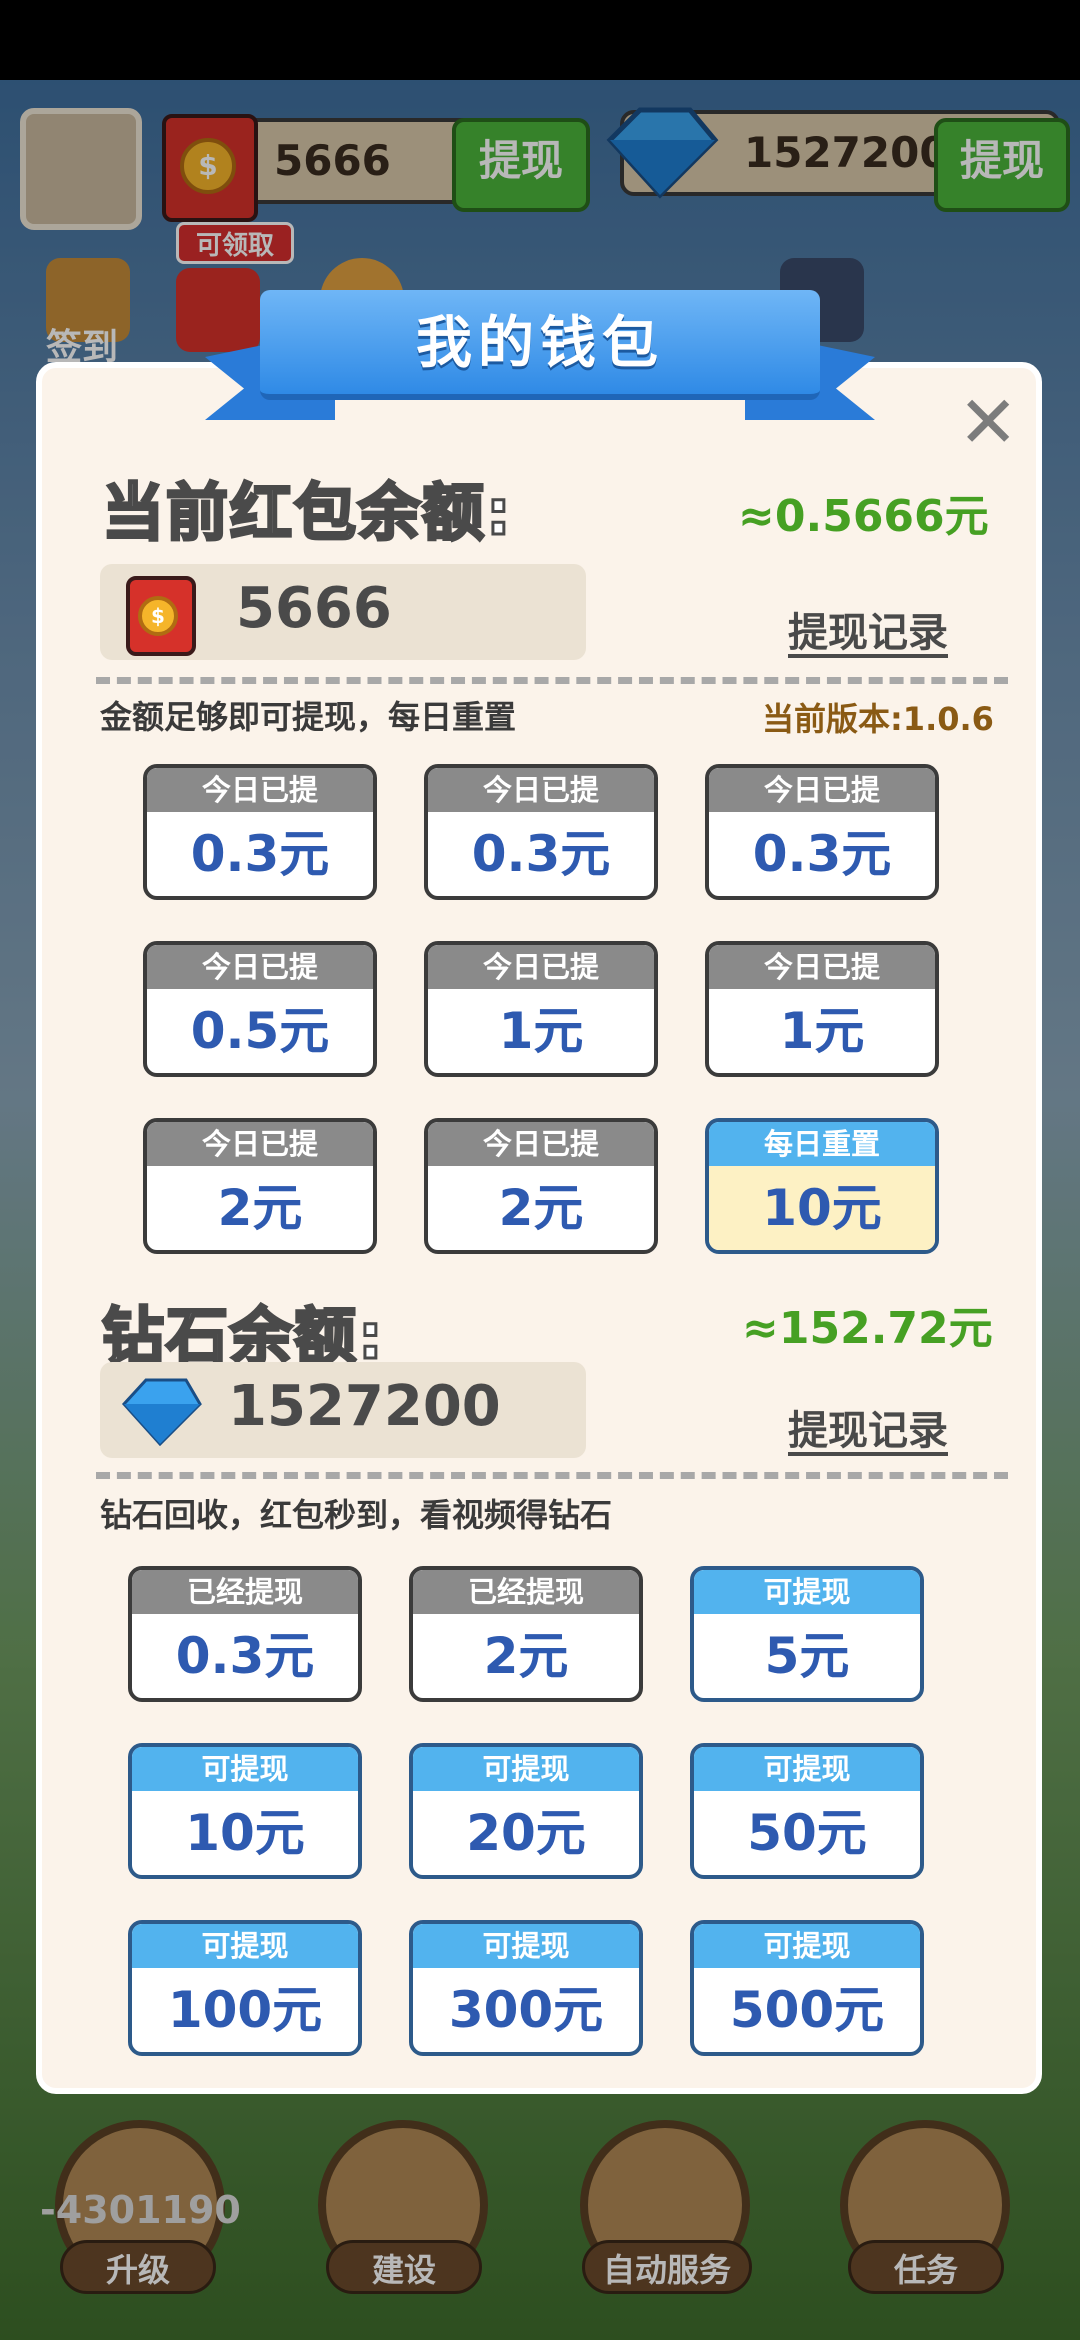  Describe the element at coordinates (807, 2010) in the screenshot. I see `tile-amount: 500元` at that location.